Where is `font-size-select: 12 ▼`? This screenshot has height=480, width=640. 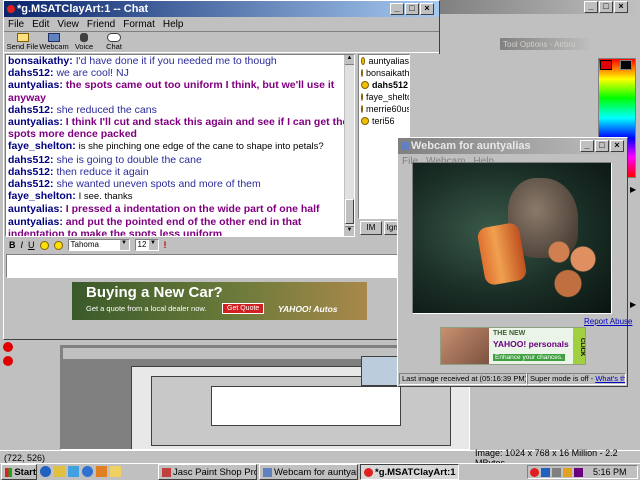 font-size-select: 12 ▼ is located at coordinates (146, 245).